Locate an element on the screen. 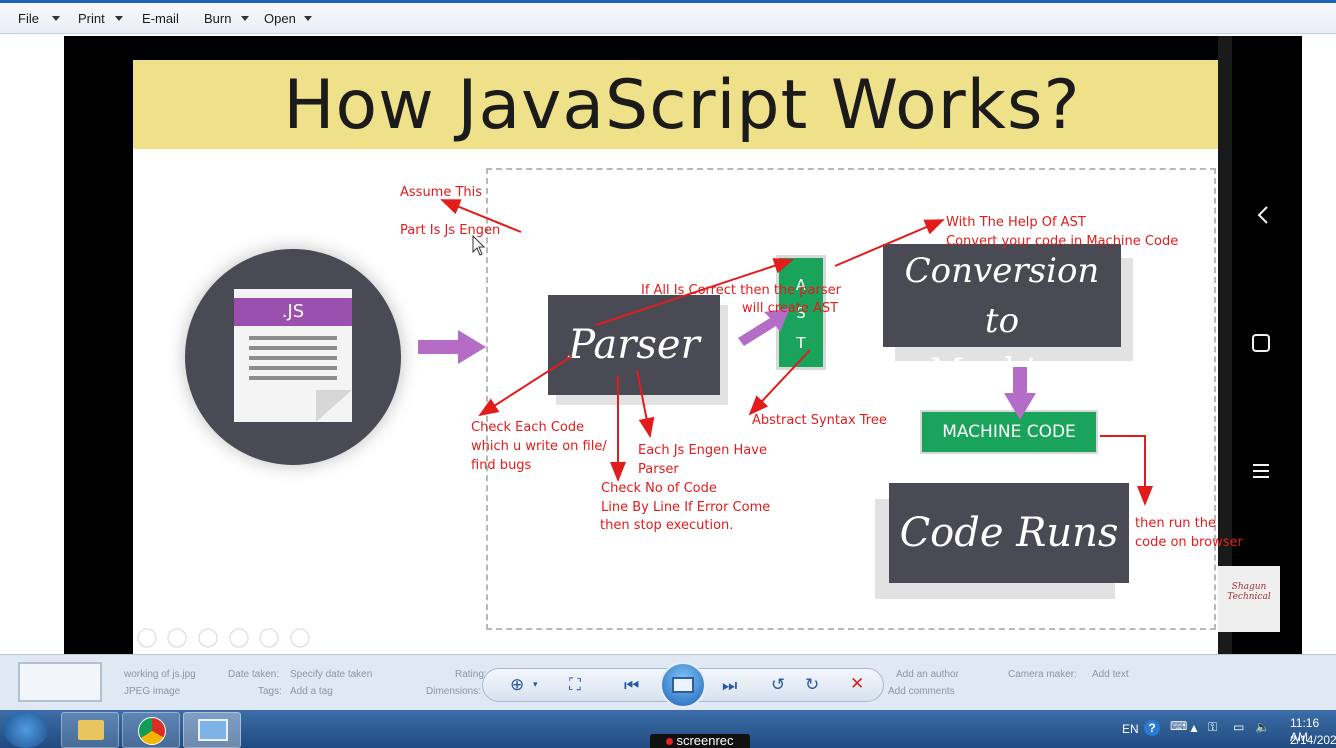  photo-viewer-task is located at coordinates (212, 730).